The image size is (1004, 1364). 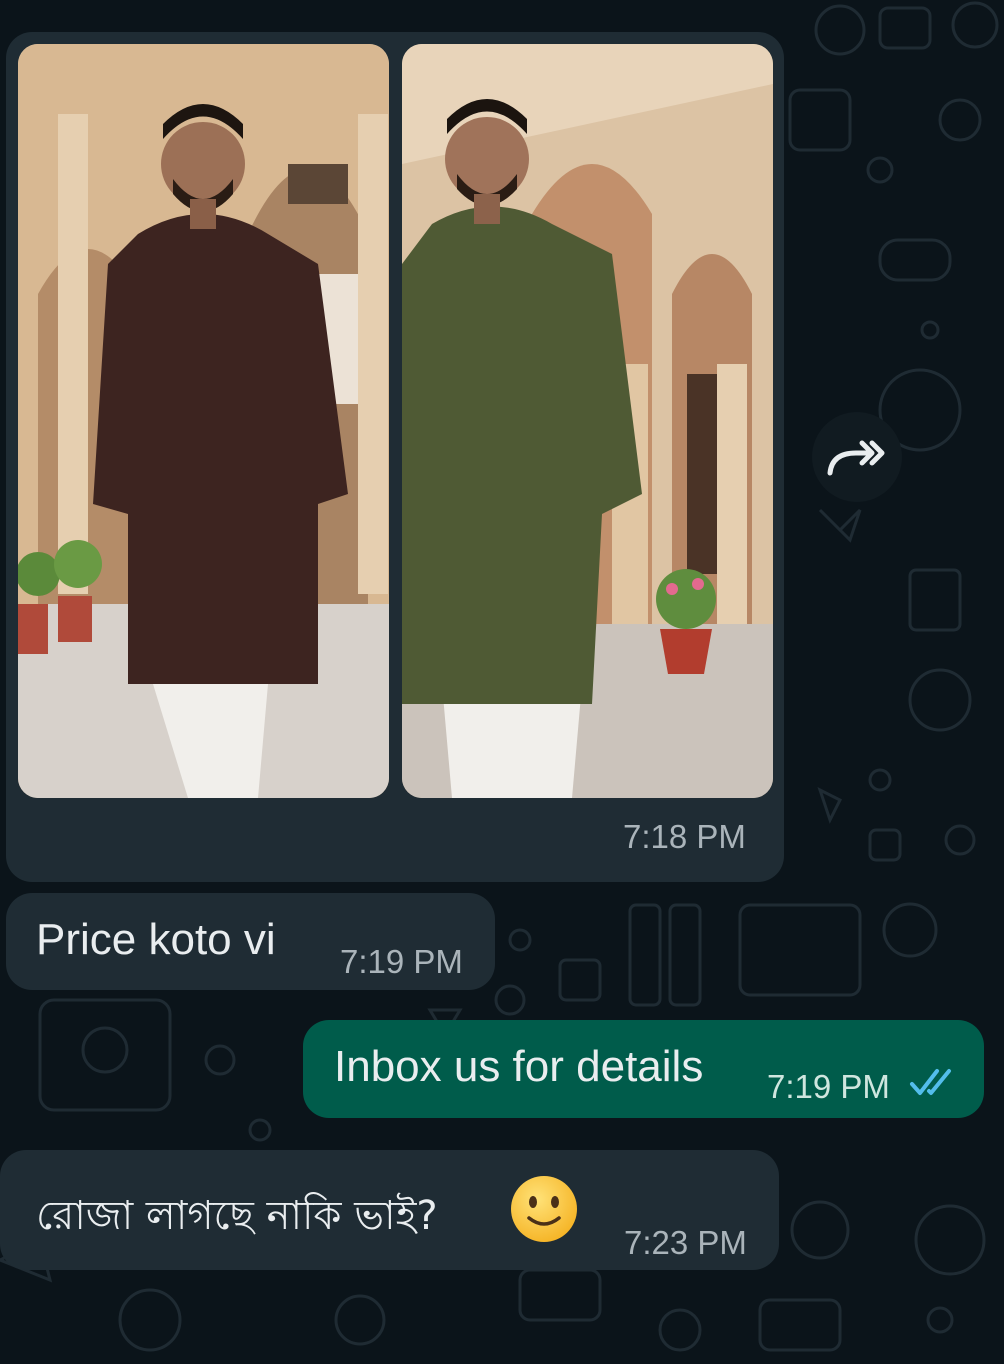 I want to click on read-ticks-icon, so click(x=930, y=1082).